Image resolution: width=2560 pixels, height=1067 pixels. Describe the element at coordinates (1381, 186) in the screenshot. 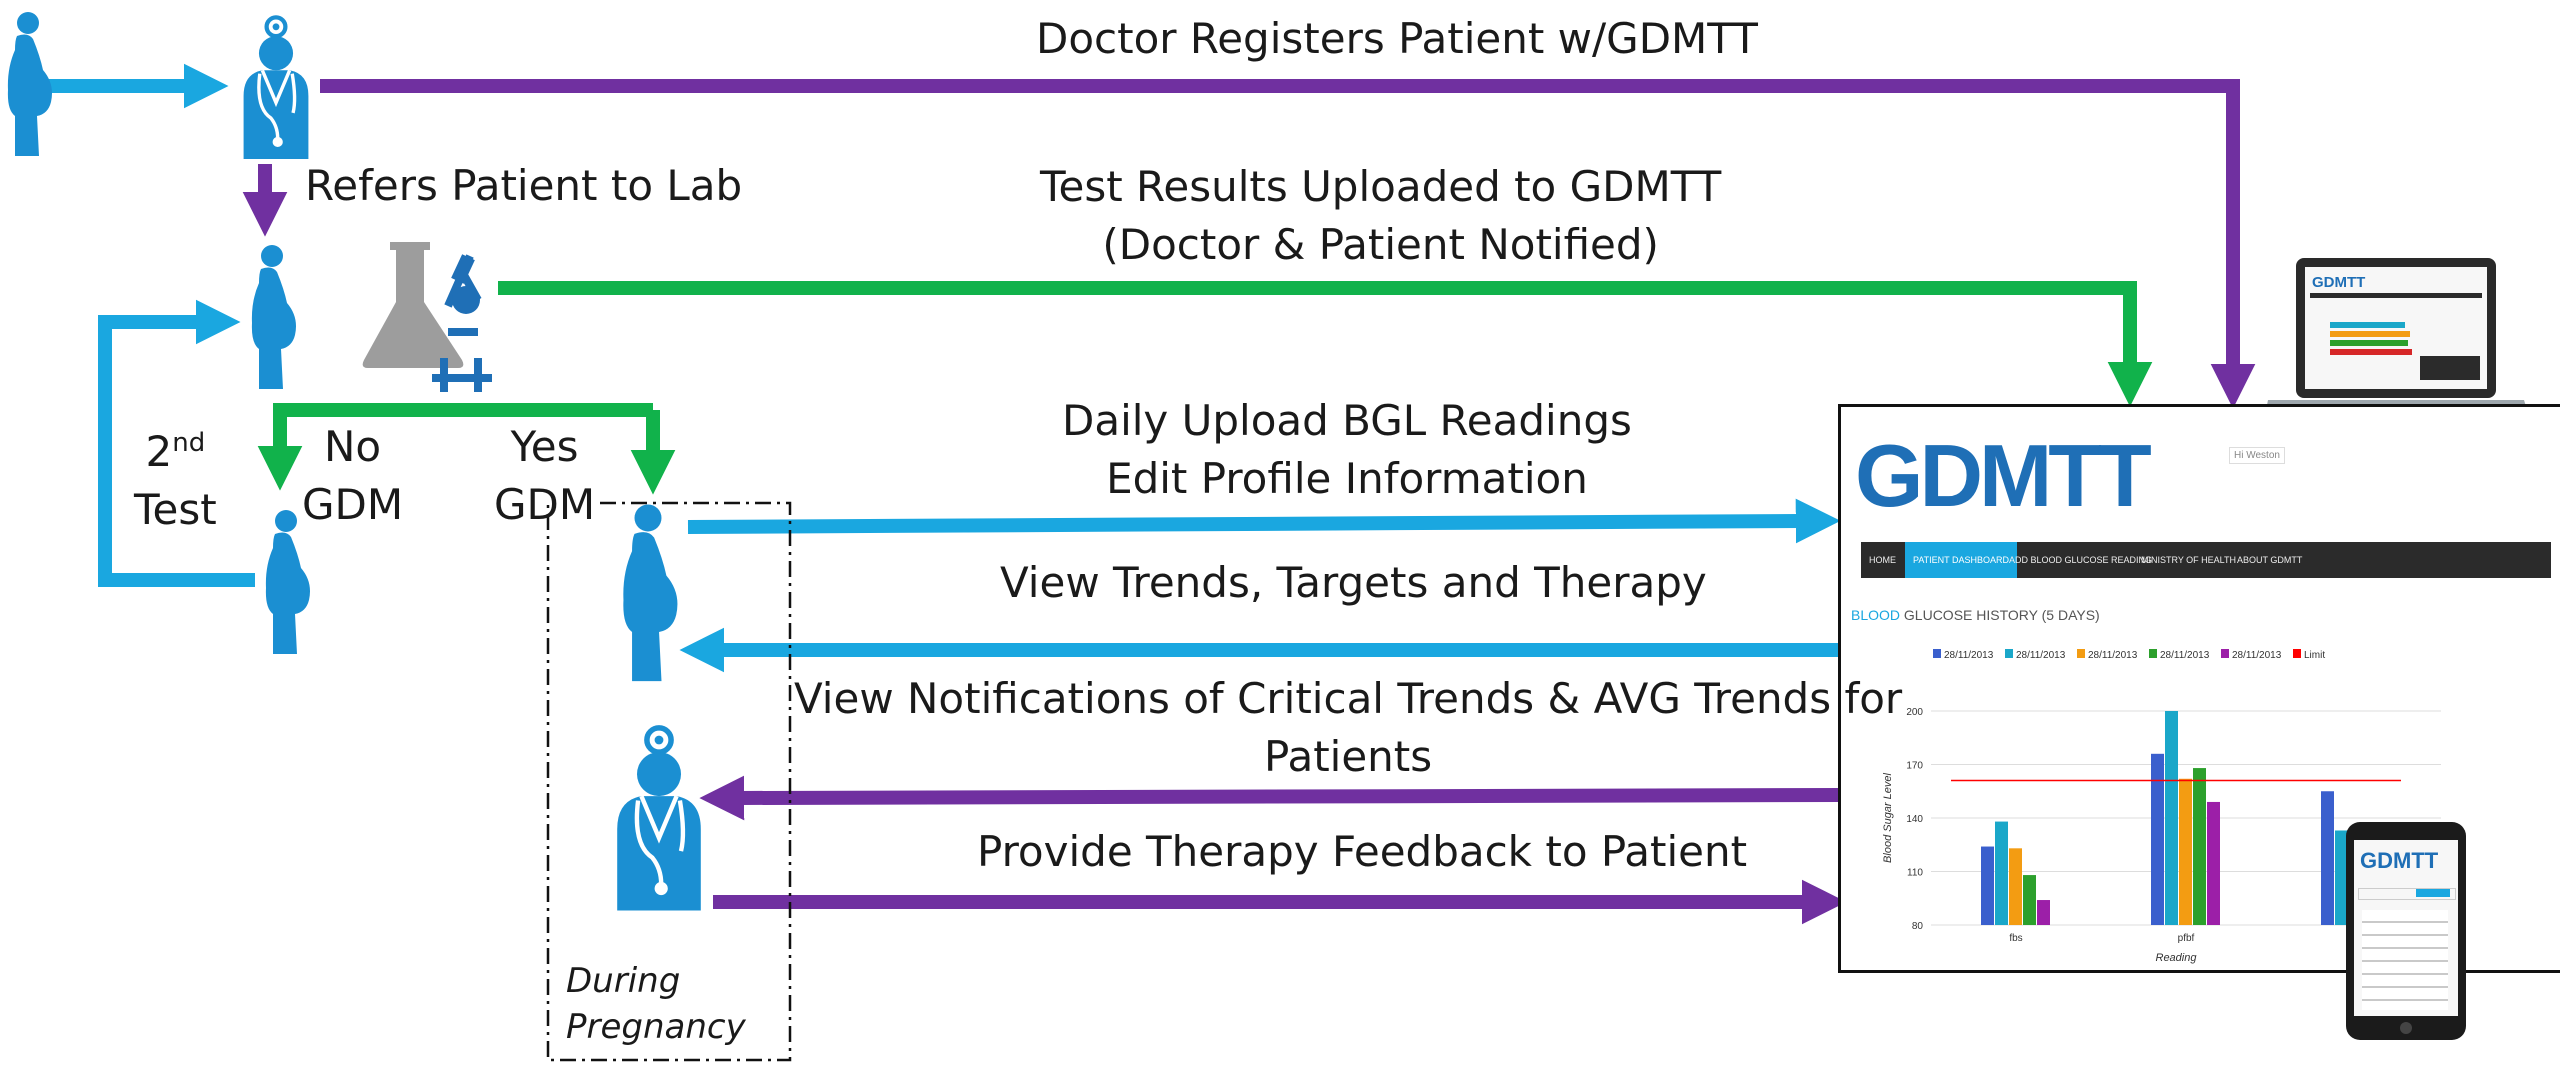

I see `label-test-results-line1: Test Results Uploaded to GDMTT` at that location.